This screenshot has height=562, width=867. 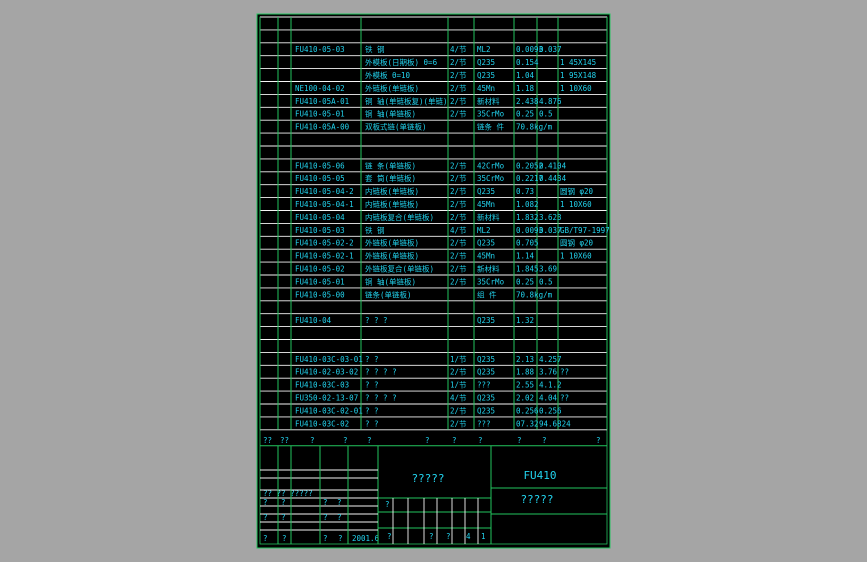 I want to click on table-cell: 外模板 θ=10, so click(x=388, y=75).